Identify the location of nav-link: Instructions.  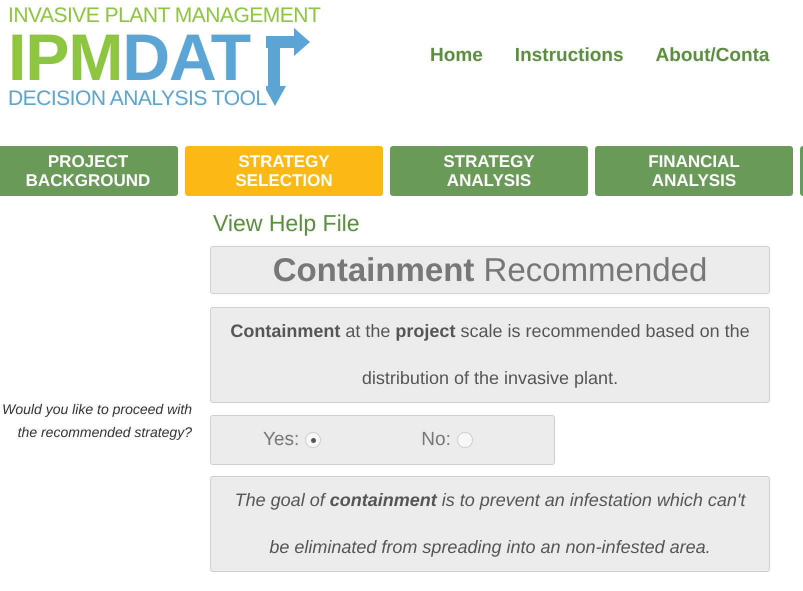
(569, 56).